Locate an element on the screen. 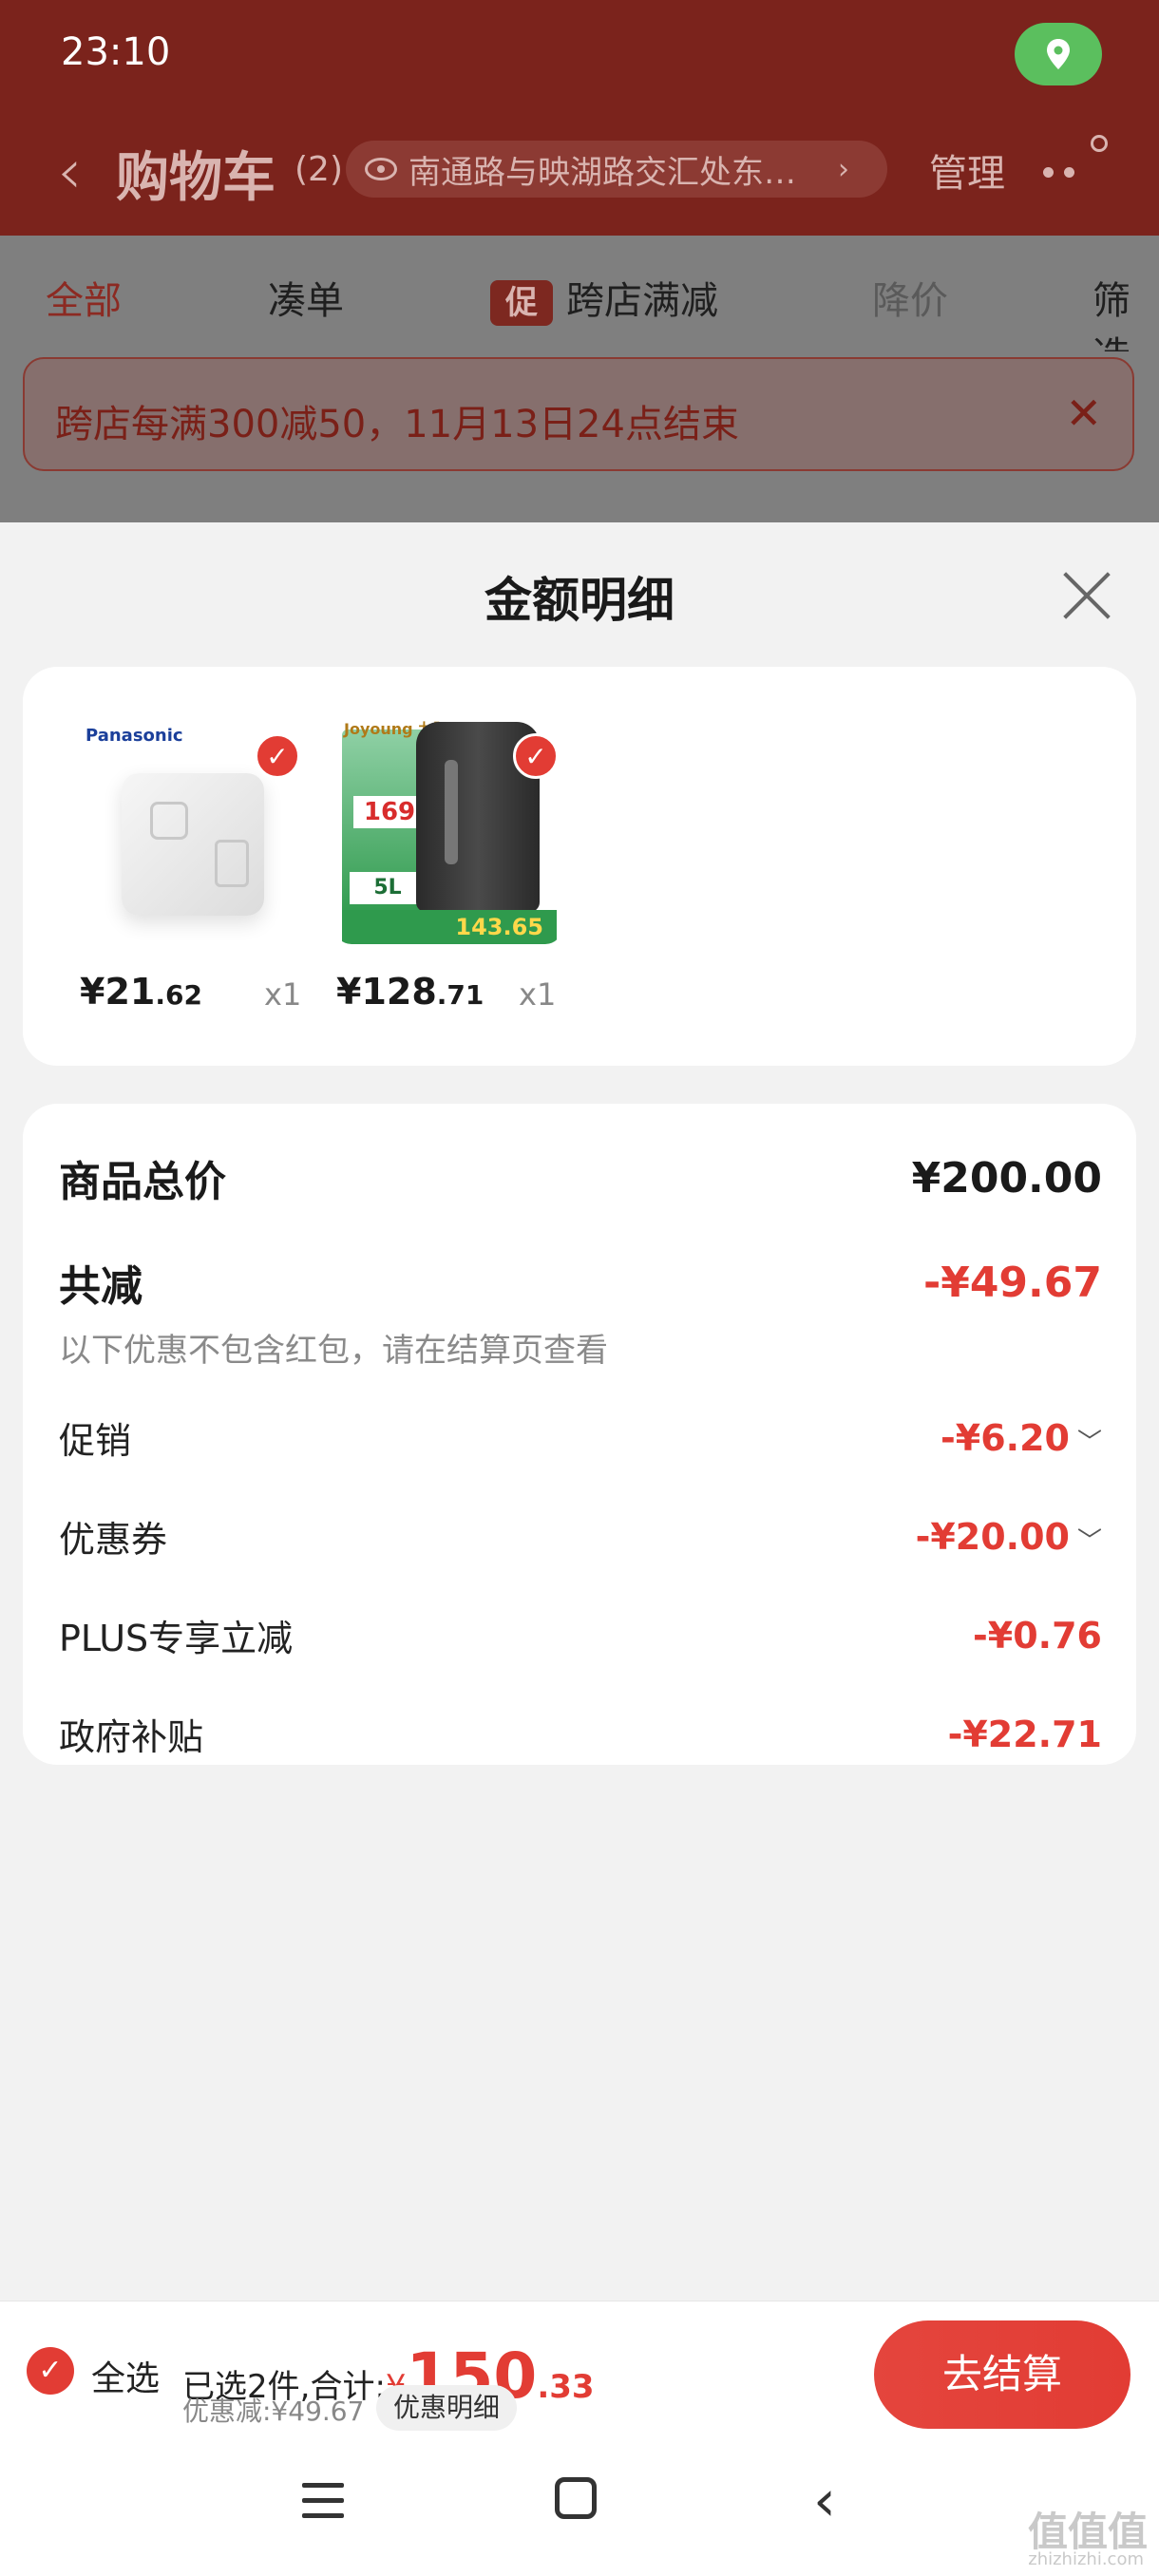 The width and height of the screenshot is (1159, 2576). page-title: 购物车 is located at coordinates (196, 178).